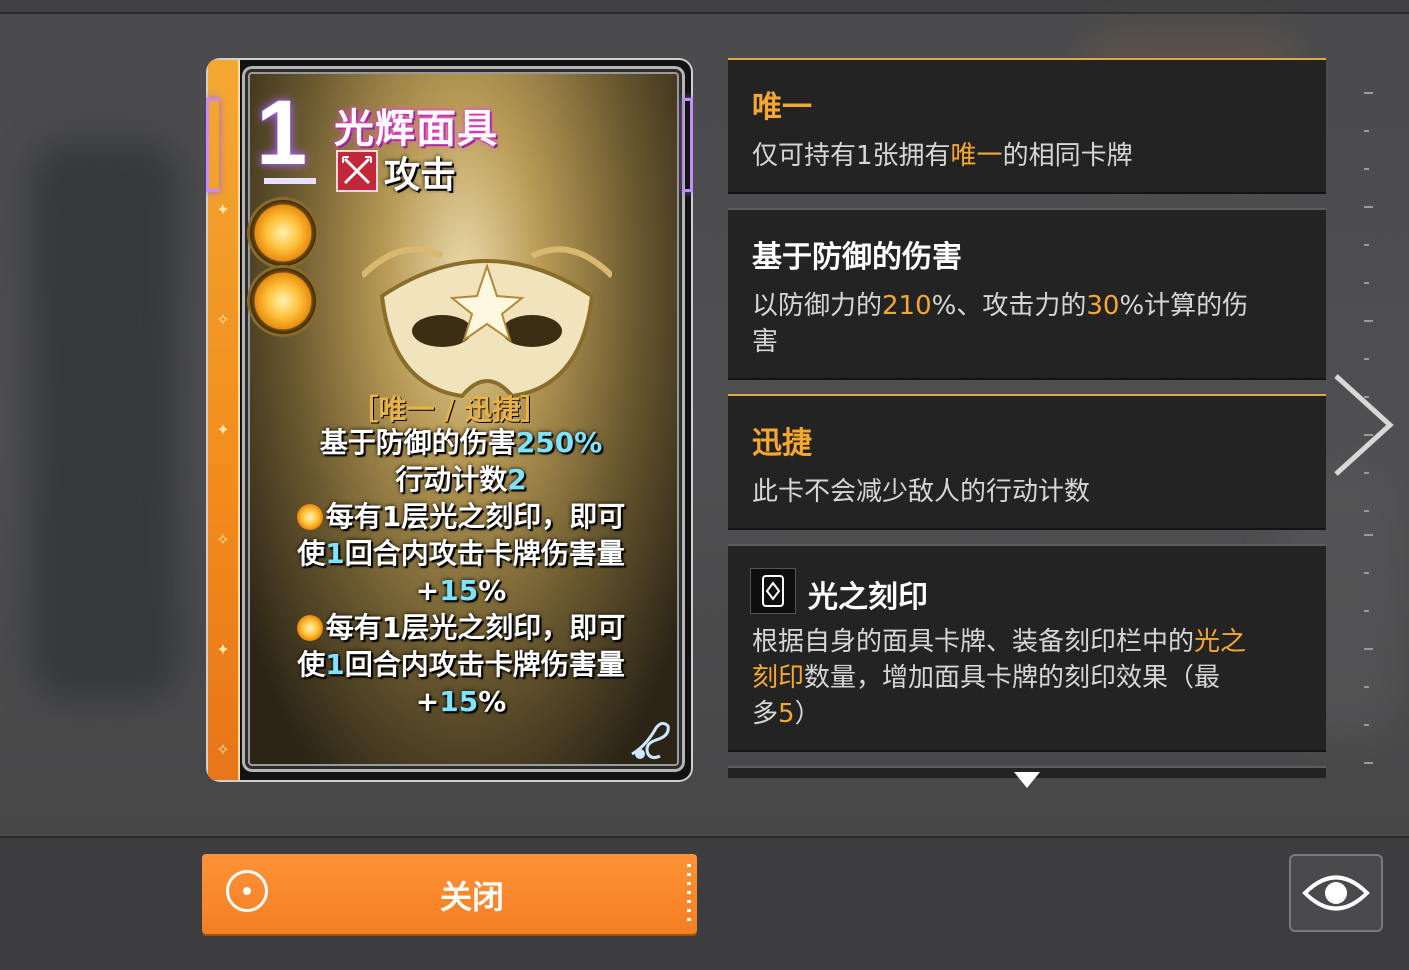 The height and width of the screenshot is (970, 1409). What do you see at coordinates (942, 156) in the screenshot?
I see `panel-body: 仅可持有1张拥有唯一的相同卡牌` at bounding box center [942, 156].